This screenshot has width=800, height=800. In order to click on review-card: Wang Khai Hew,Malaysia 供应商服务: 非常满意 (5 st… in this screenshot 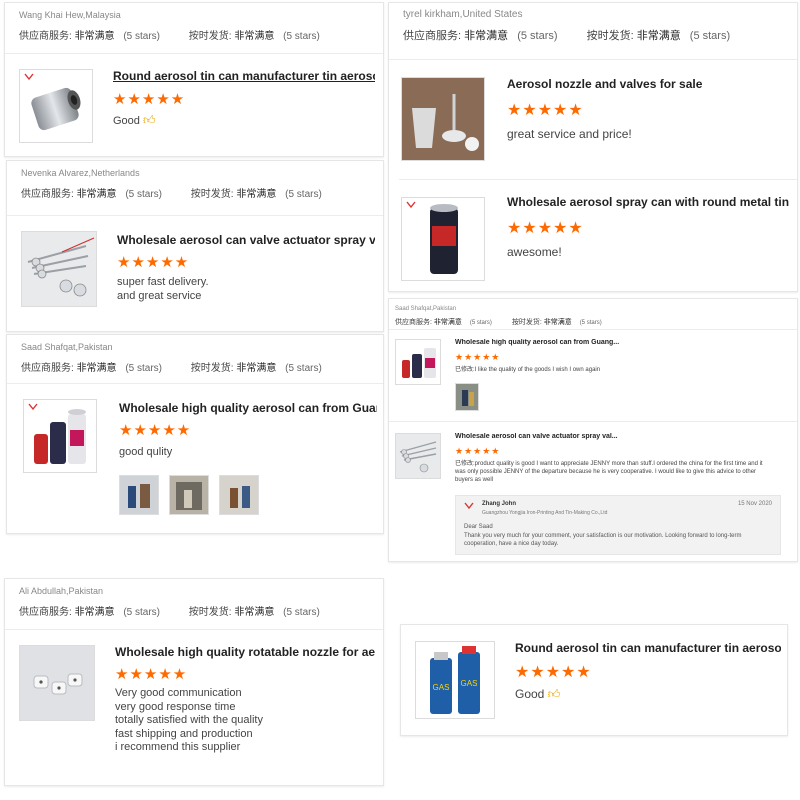, I will do `click(194, 79)`.